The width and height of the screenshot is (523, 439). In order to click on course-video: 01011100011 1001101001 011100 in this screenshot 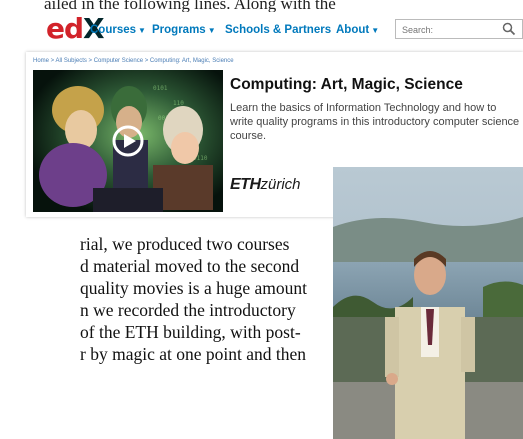, I will do `click(128, 141)`.